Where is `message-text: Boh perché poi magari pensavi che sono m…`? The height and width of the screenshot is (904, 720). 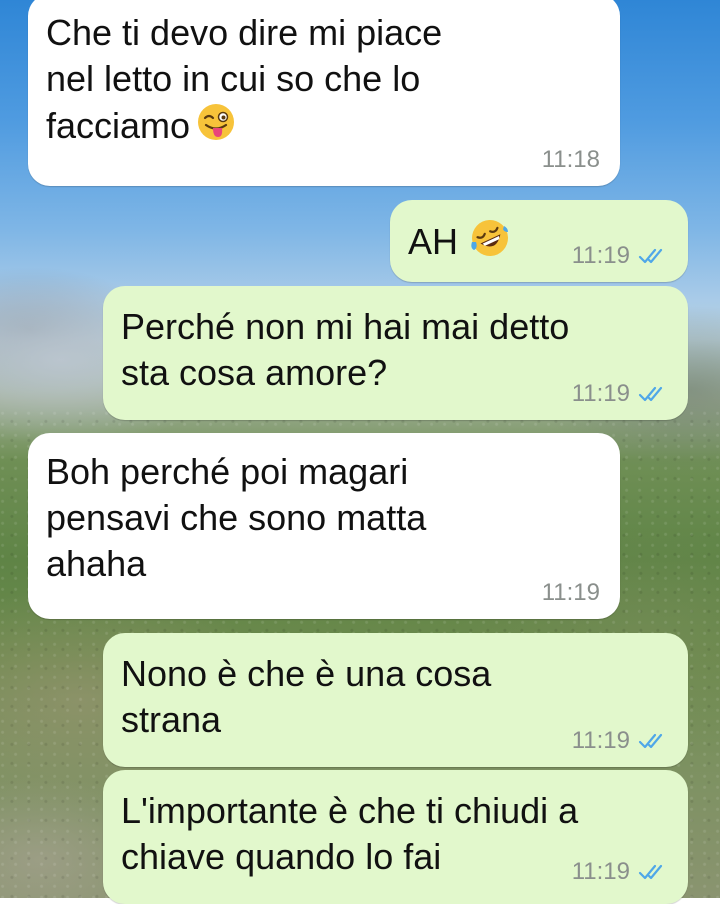 message-text: Boh perché poi magari pensavi che sono m… is located at coordinates (236, 517).